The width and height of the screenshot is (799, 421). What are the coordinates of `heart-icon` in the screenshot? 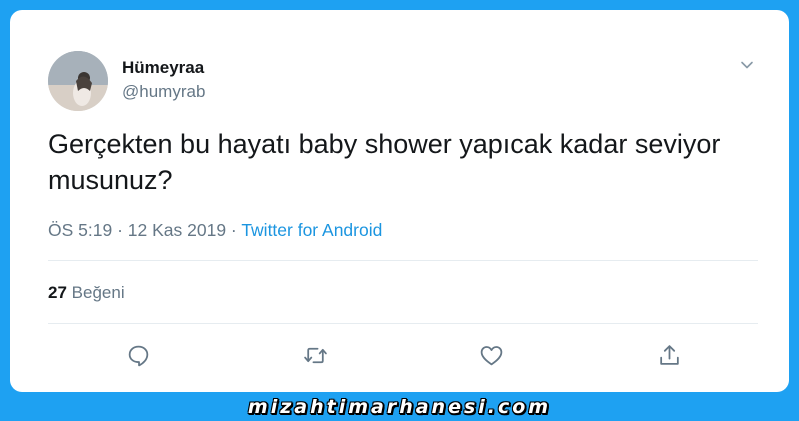 It's located at (491, 355).